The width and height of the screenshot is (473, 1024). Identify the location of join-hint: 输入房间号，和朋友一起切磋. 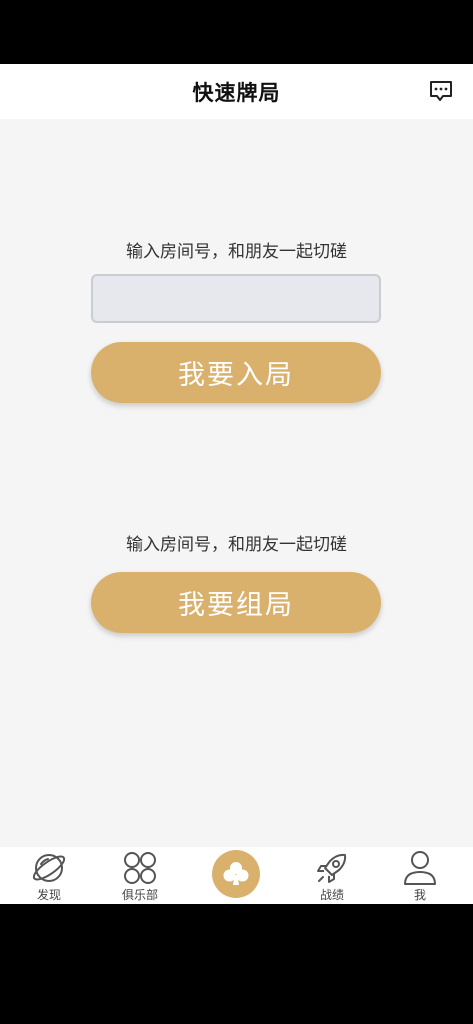
(236, 252).